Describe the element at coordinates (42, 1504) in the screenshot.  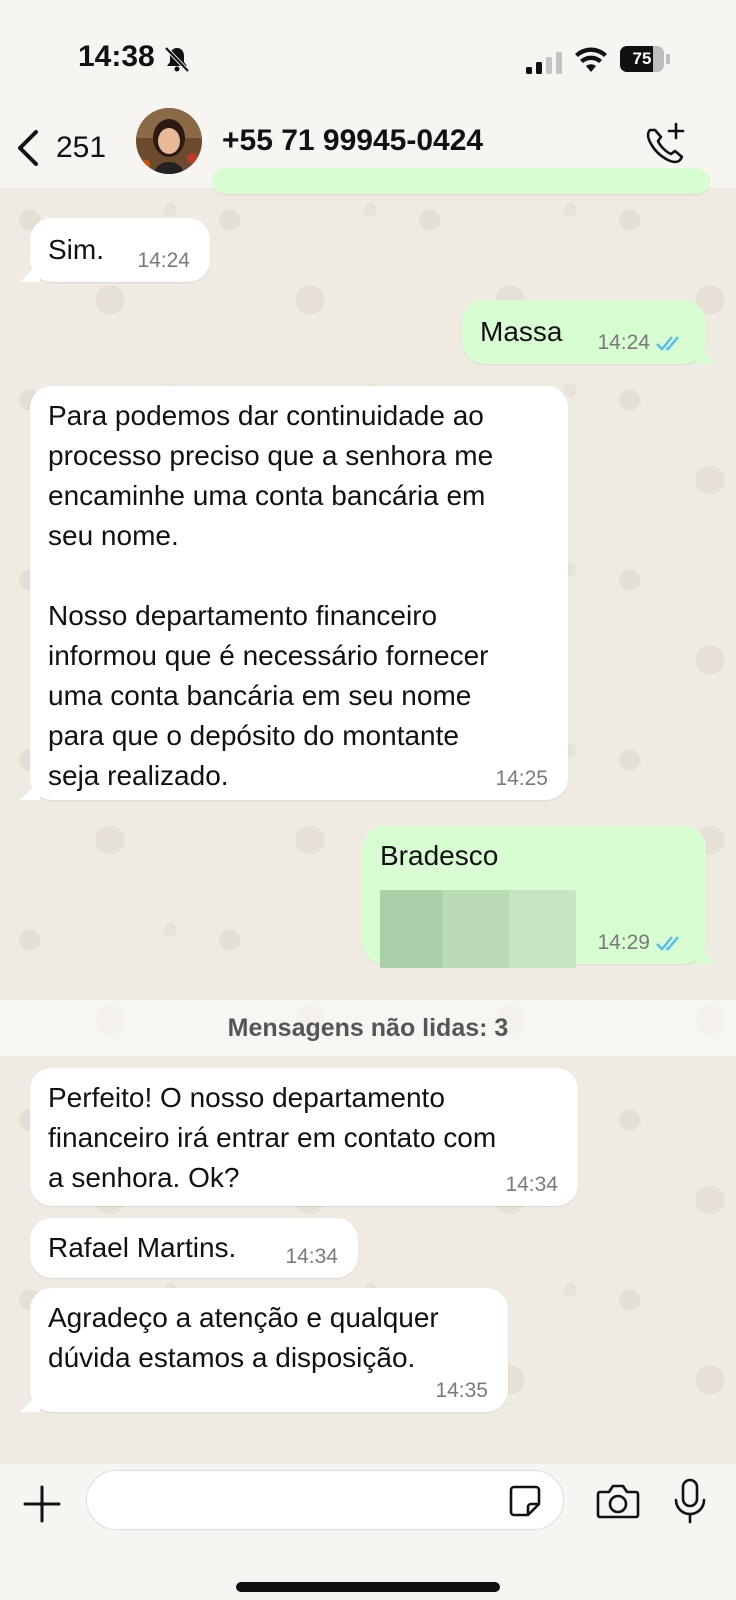
I see `plus-icon` at that location.